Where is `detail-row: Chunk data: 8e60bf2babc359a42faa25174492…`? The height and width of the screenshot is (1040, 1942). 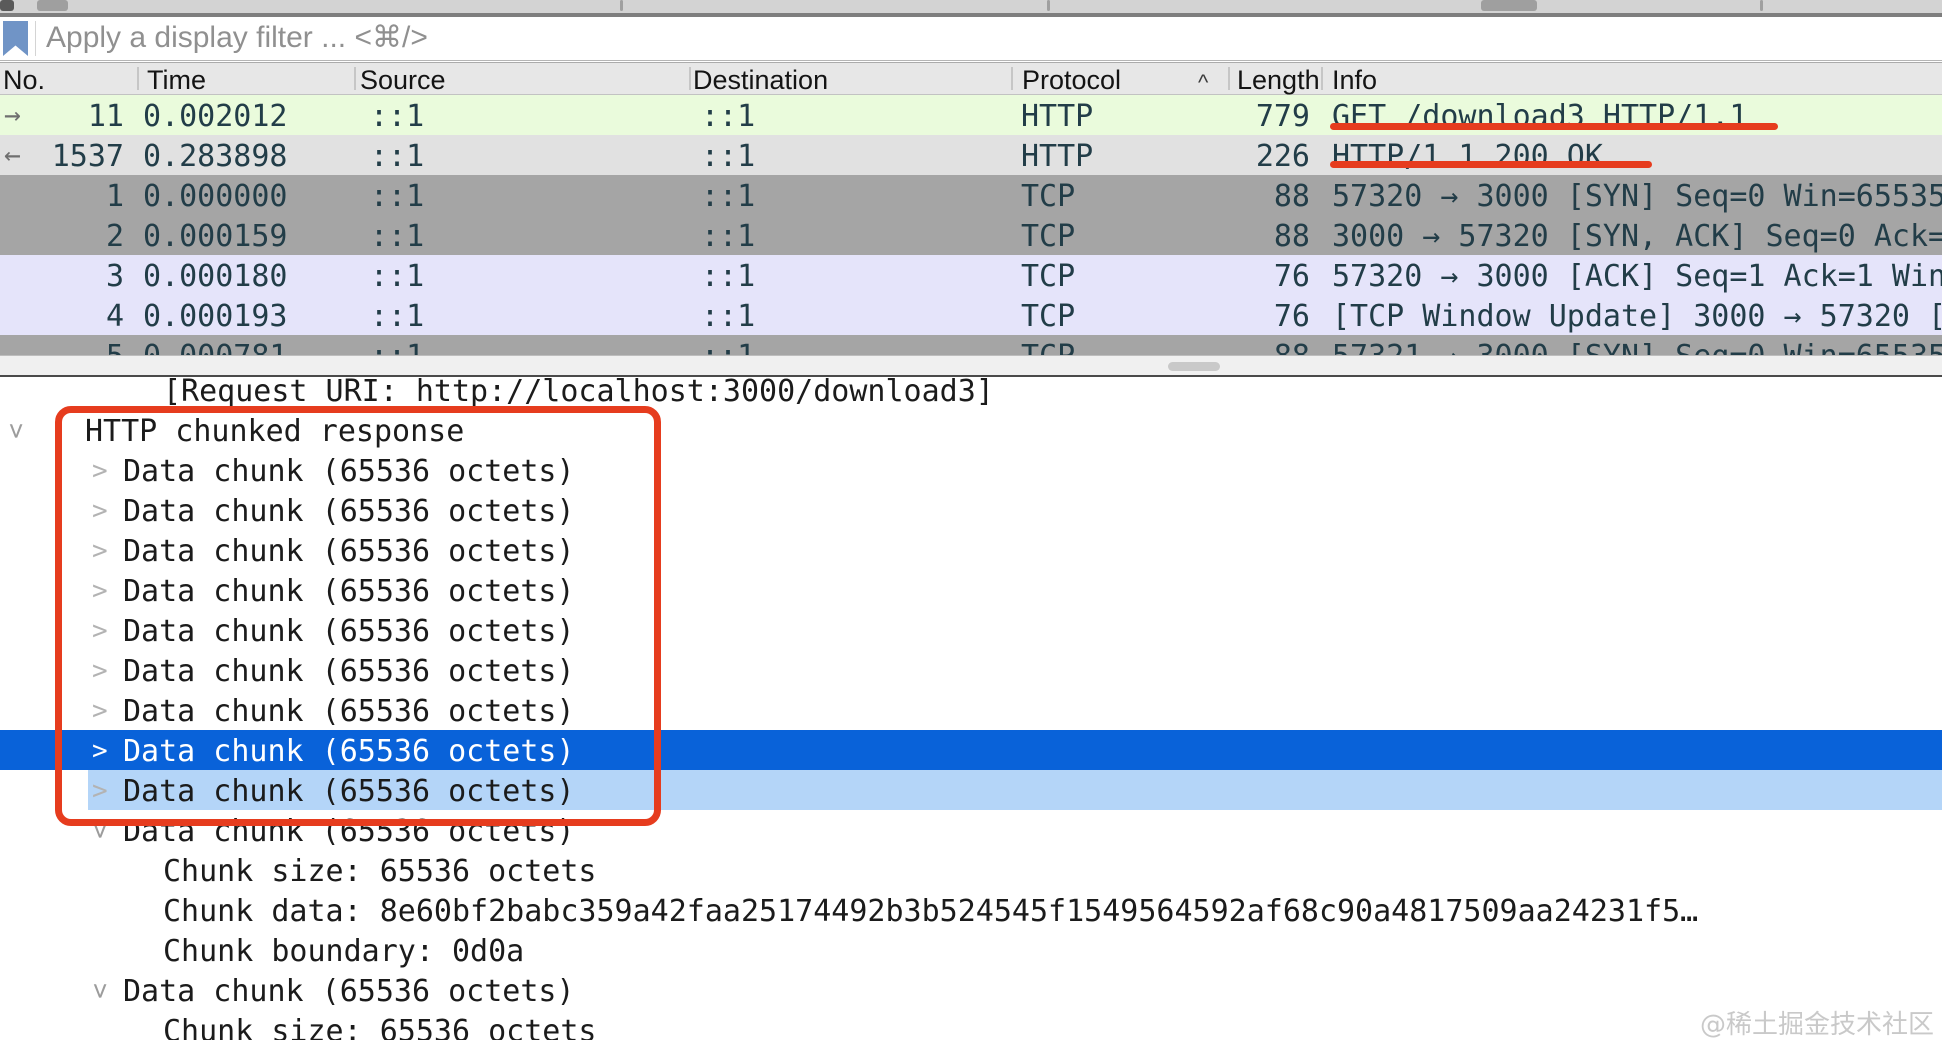 detail-row: Chunk data: 8e60bf2babc359a42faa25174492… is located at coordinates (971, 910).